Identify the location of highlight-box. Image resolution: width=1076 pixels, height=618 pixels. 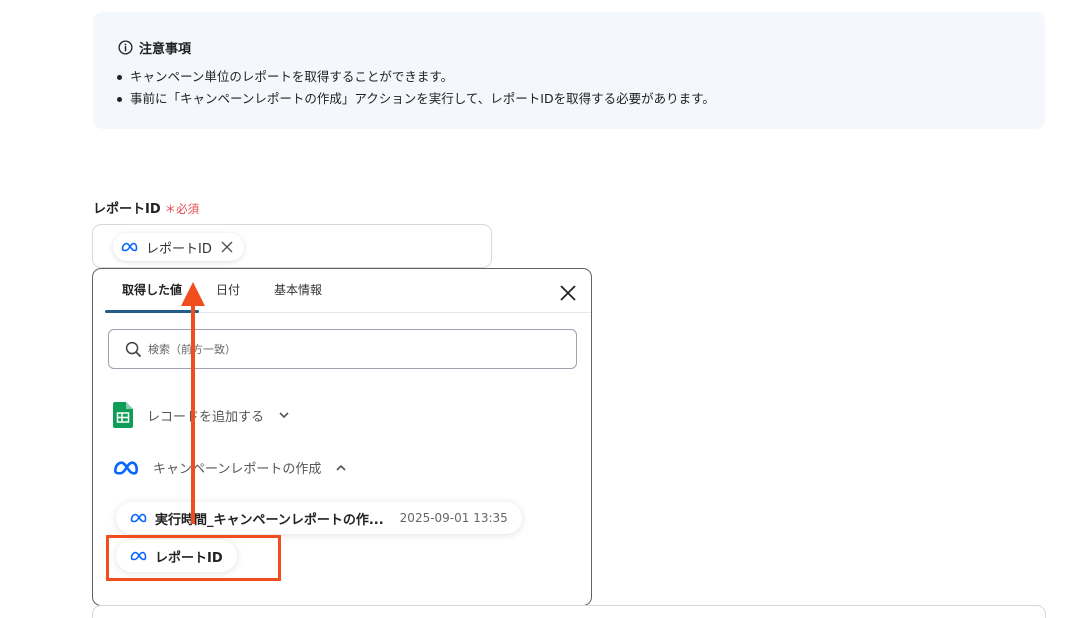
(193, 558).